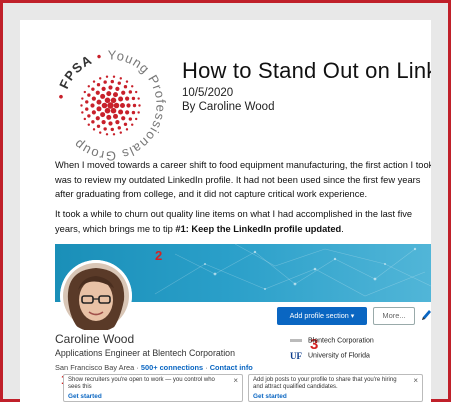 The height and width of the screenshot is (402, 451). I want to click on profile-avatar, so click(96, 296).